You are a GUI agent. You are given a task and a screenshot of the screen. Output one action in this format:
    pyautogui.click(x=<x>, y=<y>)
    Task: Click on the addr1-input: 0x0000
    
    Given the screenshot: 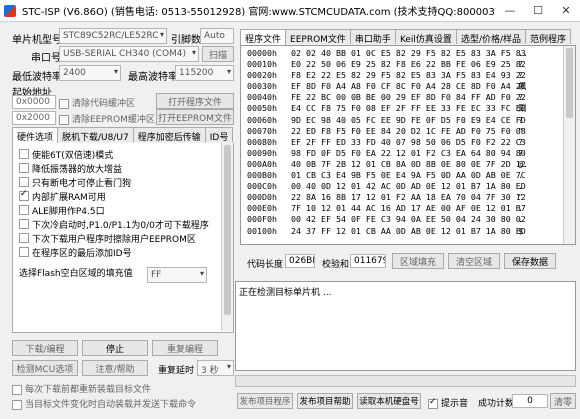 What is the action you would take?
    pyautogui.click(x=34, y=102)
    